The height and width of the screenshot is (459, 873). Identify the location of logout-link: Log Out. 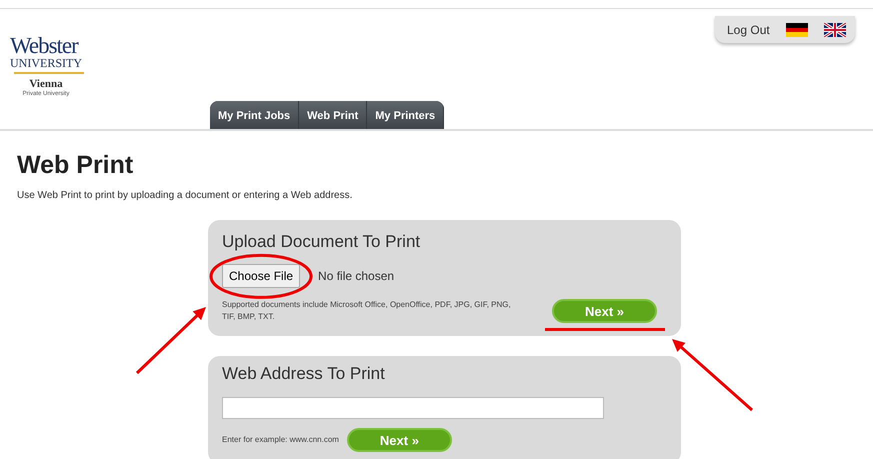
(748, 29).